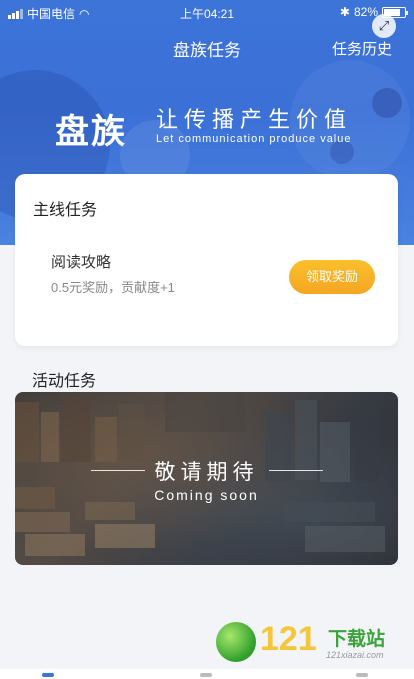  What do you see at coordinates (373, 12) in the screenshot?
I see `status-right: ✱ 82%` at bounding box center [373, 12].